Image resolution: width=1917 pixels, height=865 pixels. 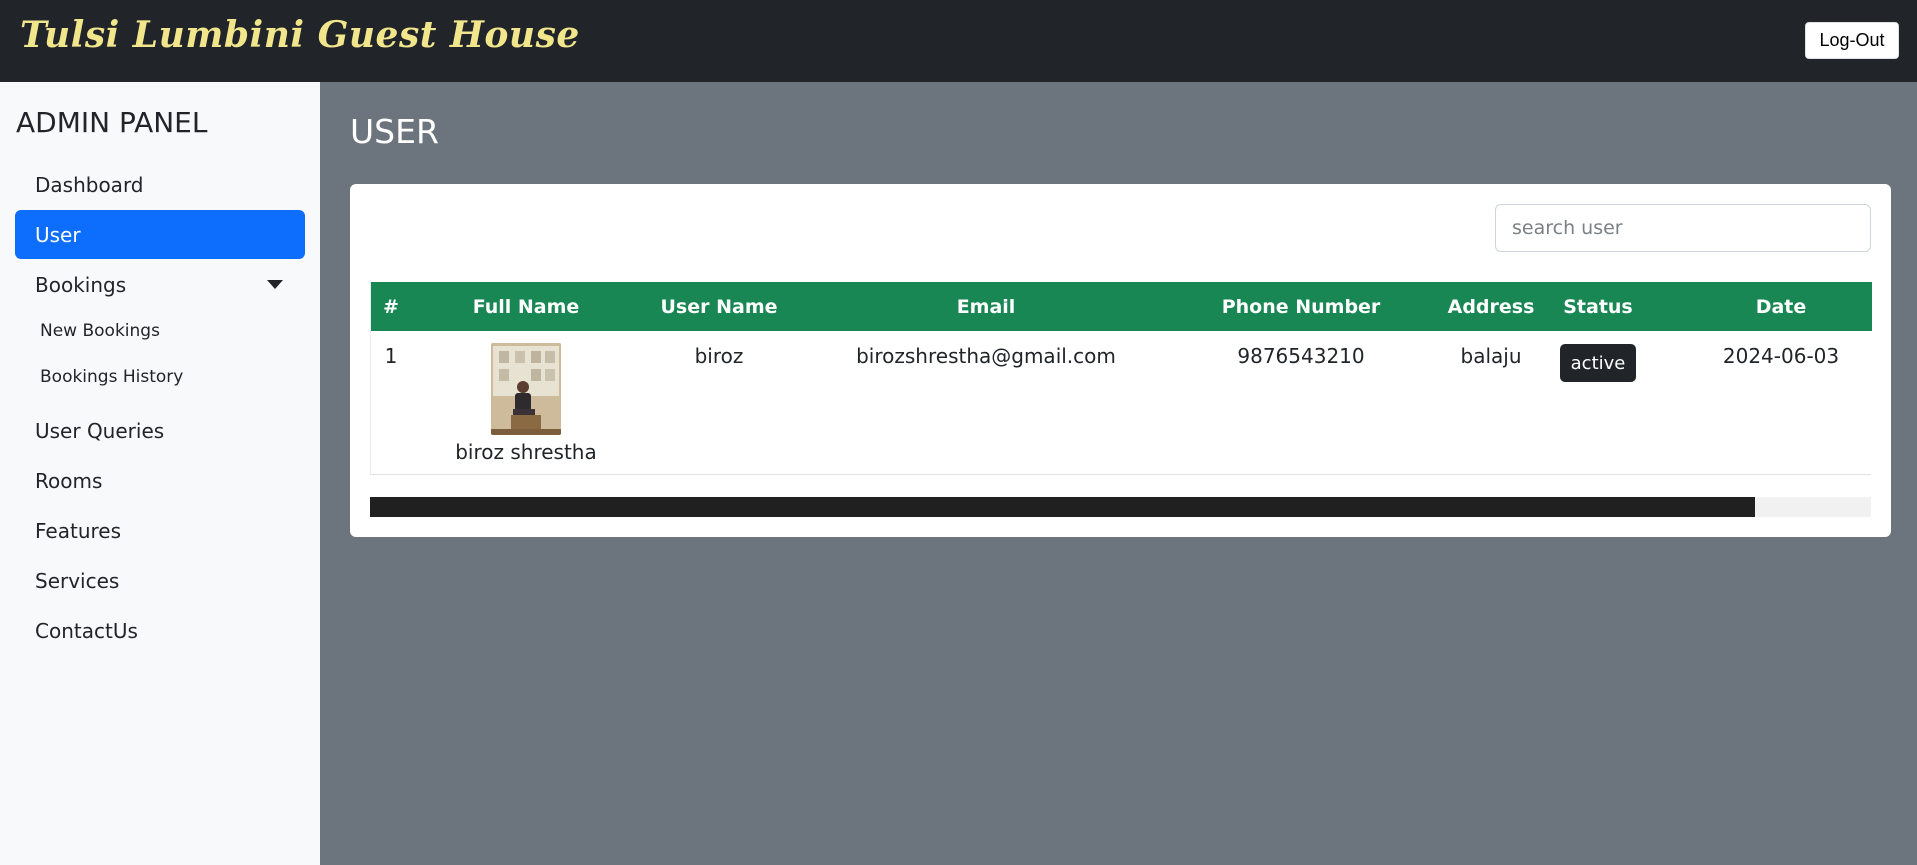 What do you see at coordinates (275, 284) in the screenshot?
I see `caret-down-icon` at bounding box center [275, 284].